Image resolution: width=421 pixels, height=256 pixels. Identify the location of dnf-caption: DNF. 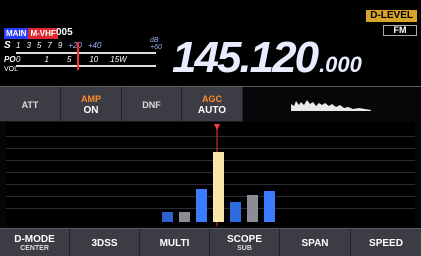
(151, 105).